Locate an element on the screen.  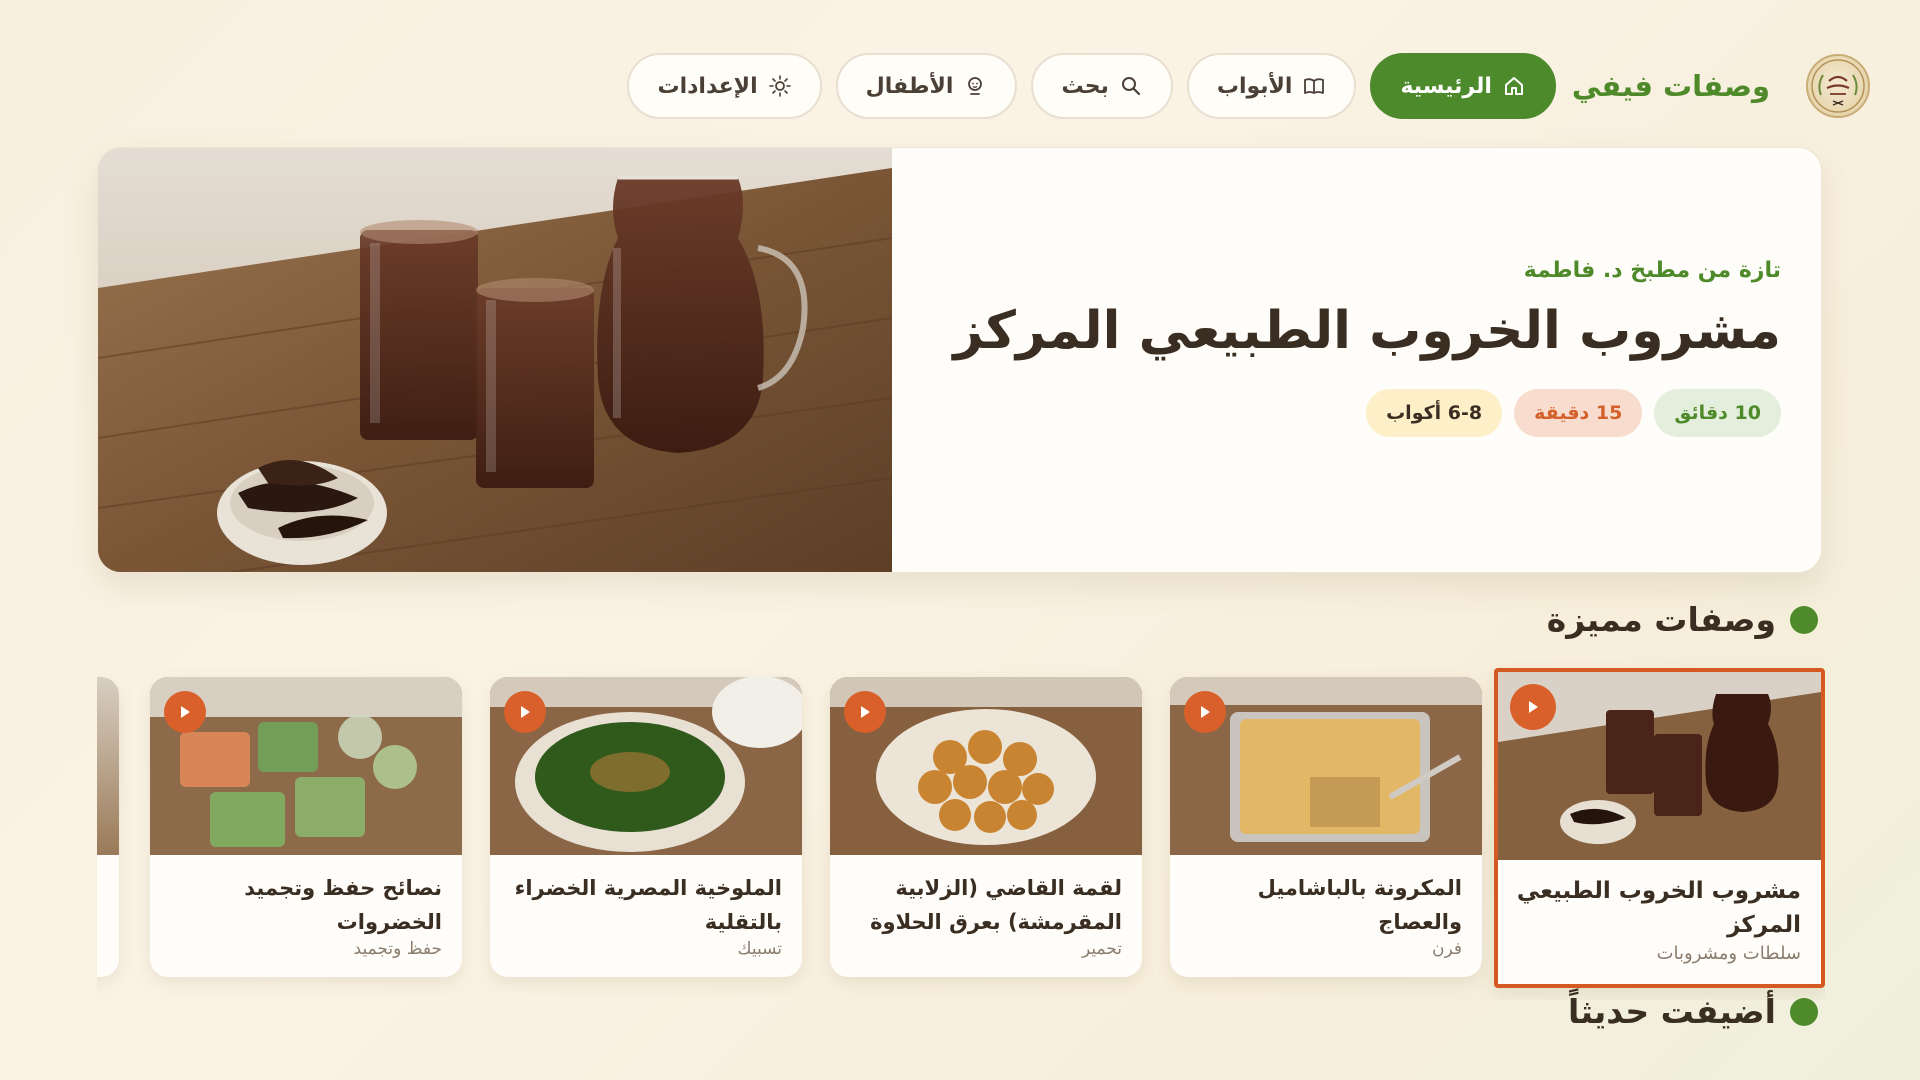
recipe-card-title: مشروب الخروب الطبيعي المركز is located at coordinates (1658, 908).